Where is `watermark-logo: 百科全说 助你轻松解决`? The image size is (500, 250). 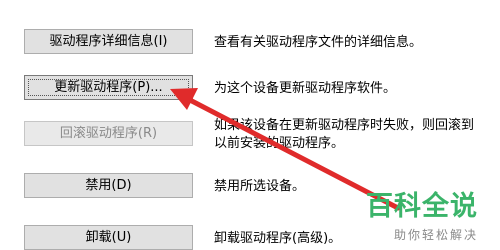
watermark-logo: 百科全说 助你轻松解决 is located at coordinates (433, 221).